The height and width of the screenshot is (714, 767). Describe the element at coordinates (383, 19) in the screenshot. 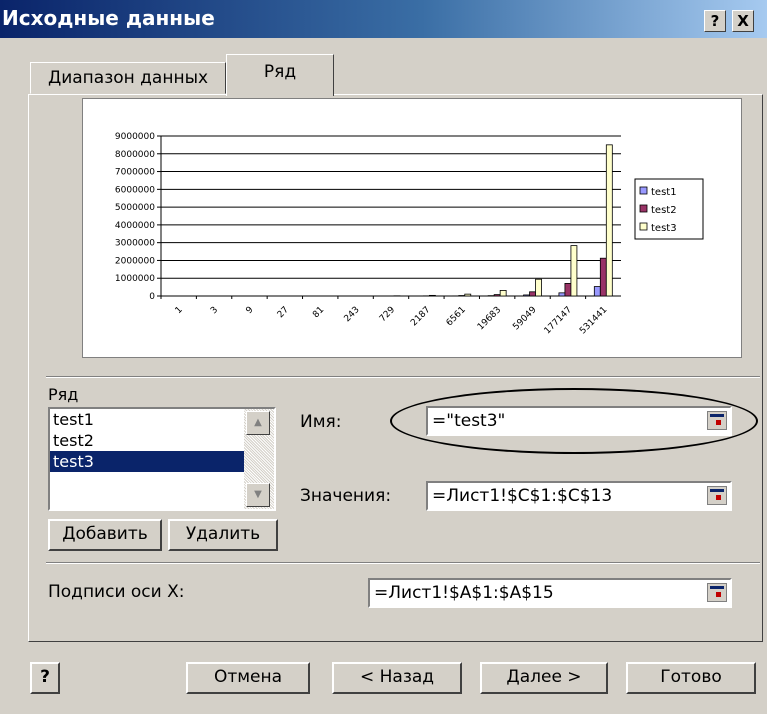

I see `title-bar: Исходные данные ? X` at that location.